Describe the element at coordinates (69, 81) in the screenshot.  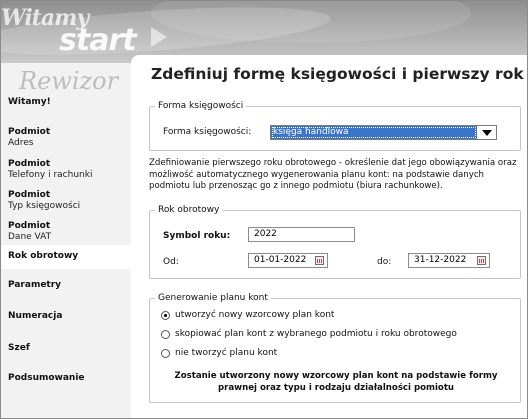
I see `brand-logo: Rewizor` at that location.